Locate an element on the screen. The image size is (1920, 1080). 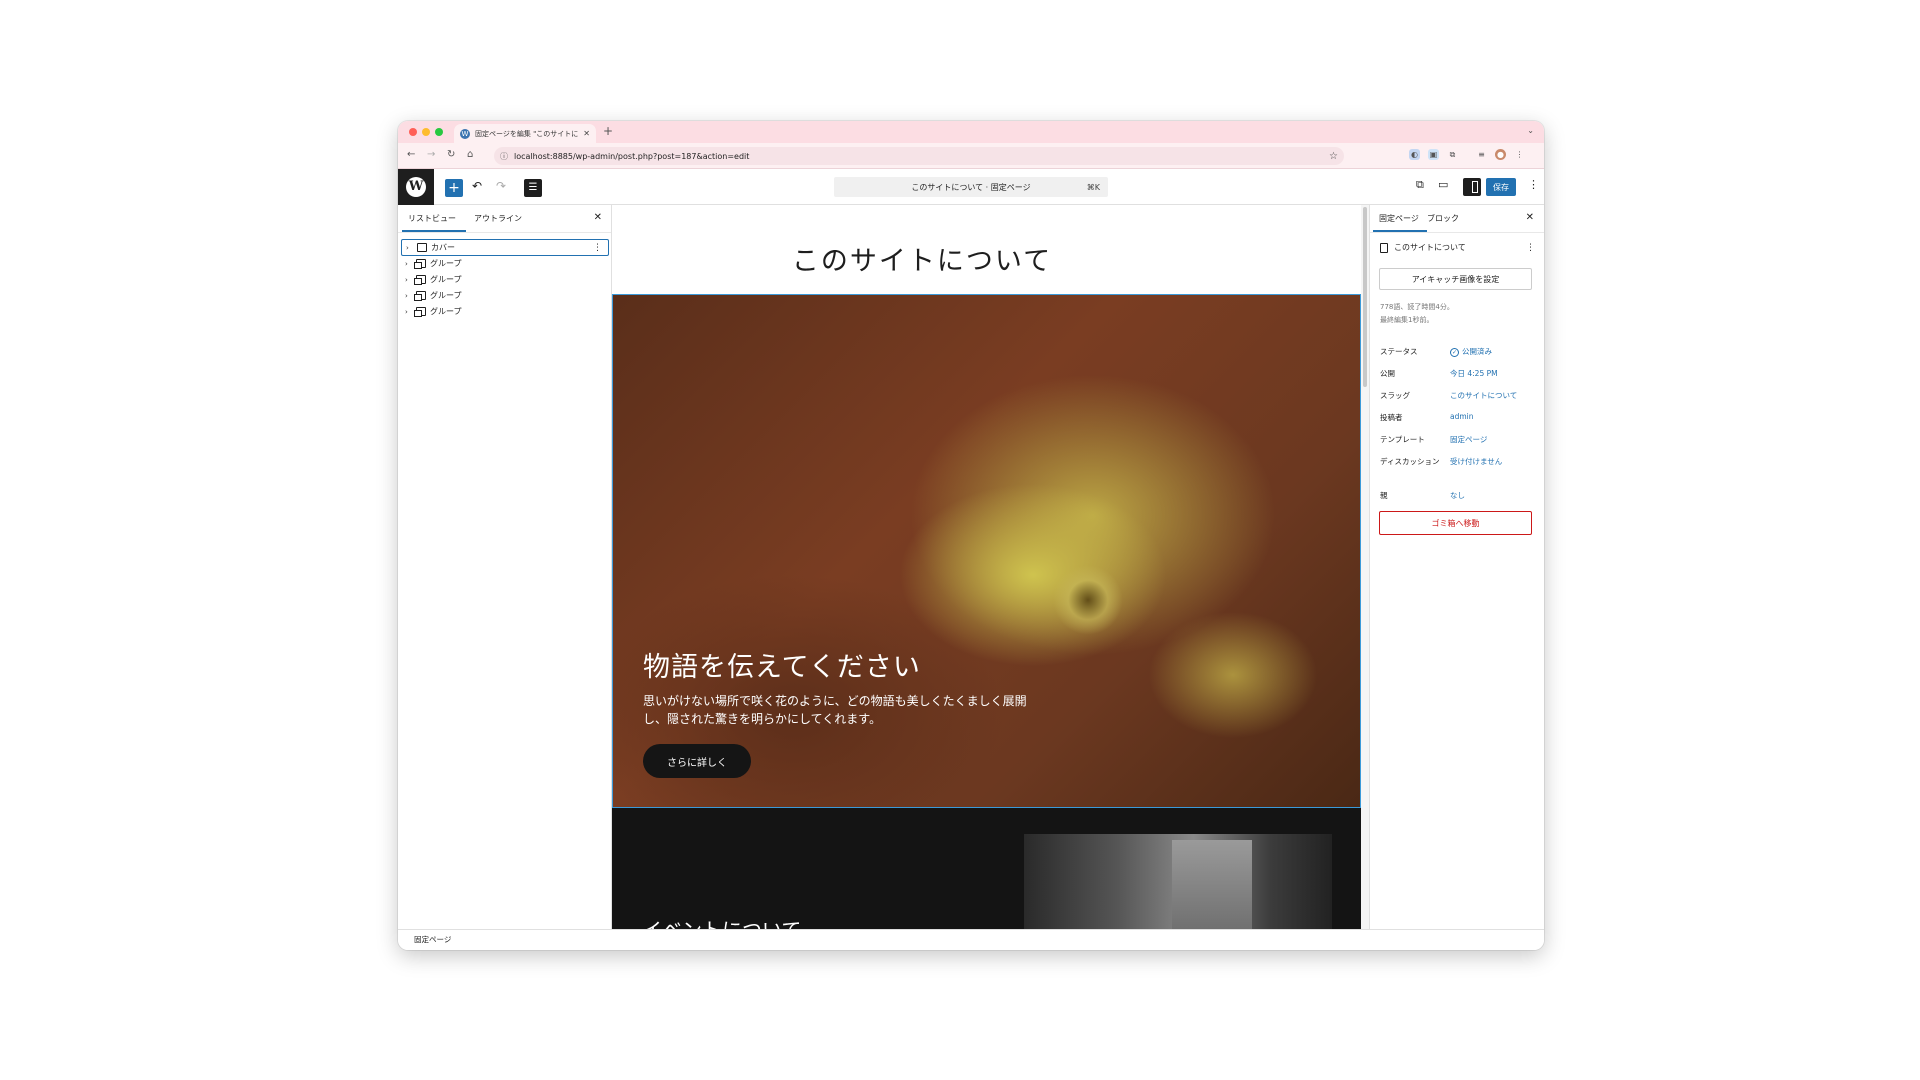
tab-list-view: リストビュー is located at coordinates (434, 222).